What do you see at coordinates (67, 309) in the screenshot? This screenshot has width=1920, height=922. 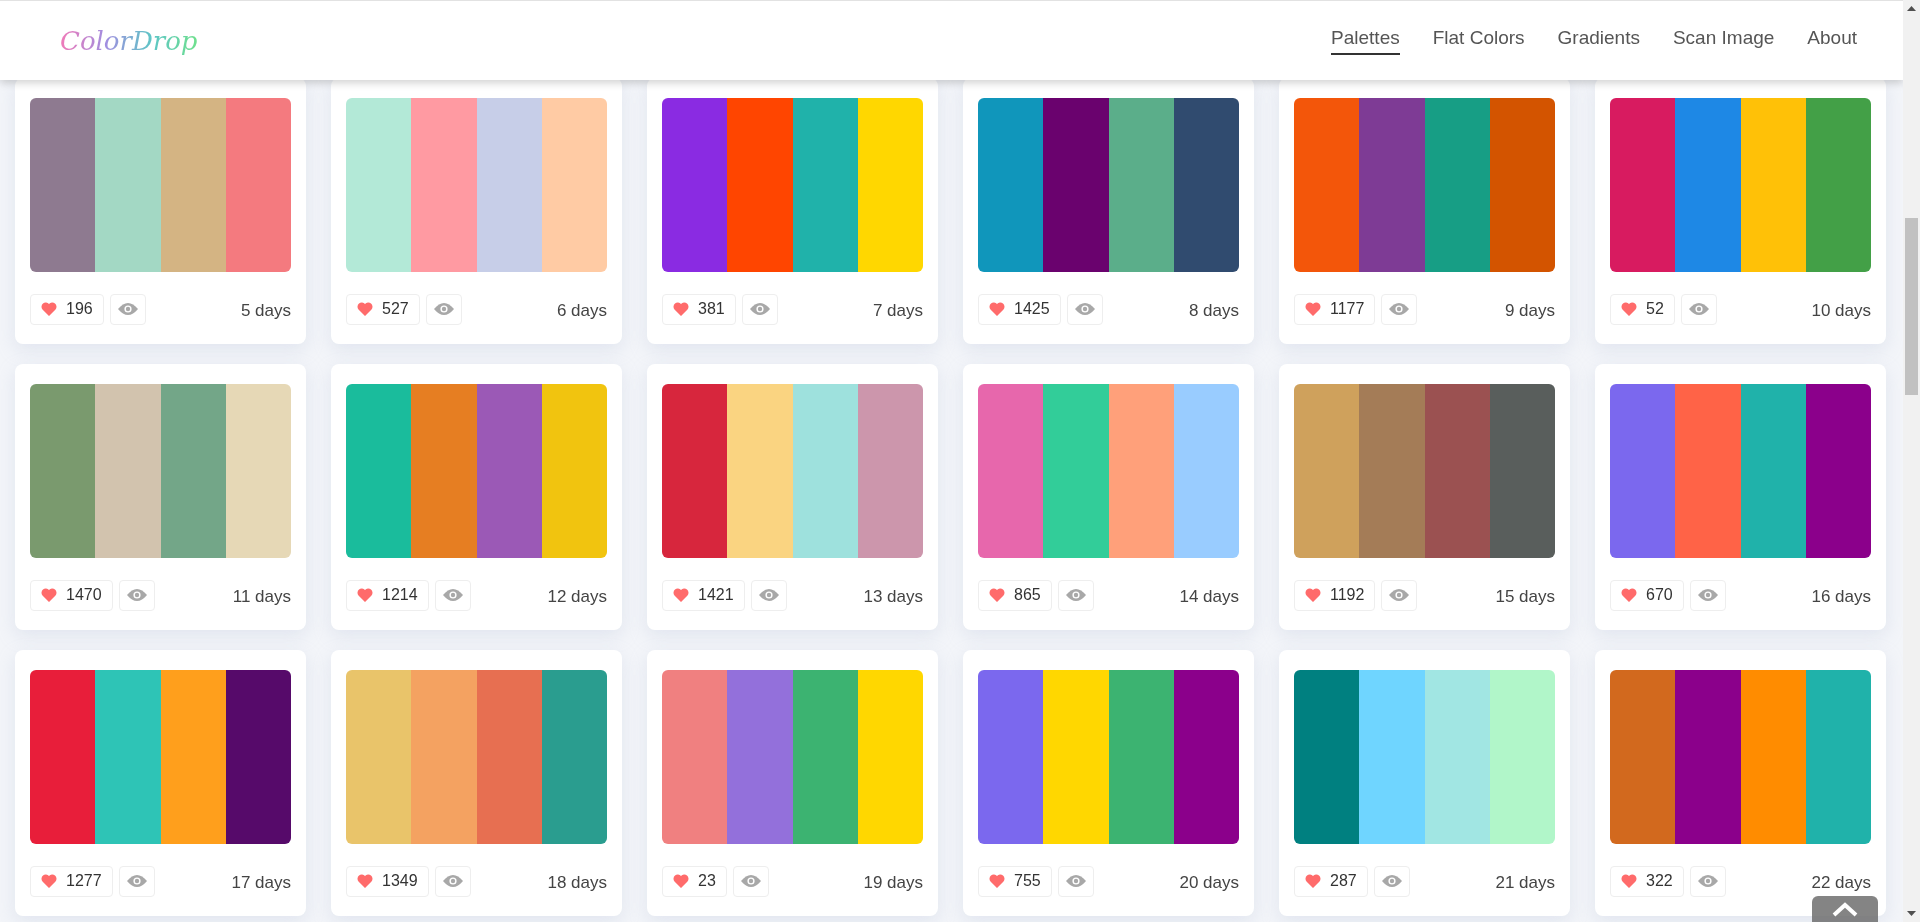 I see `like-button: 196` at bounding box center [67, 309].